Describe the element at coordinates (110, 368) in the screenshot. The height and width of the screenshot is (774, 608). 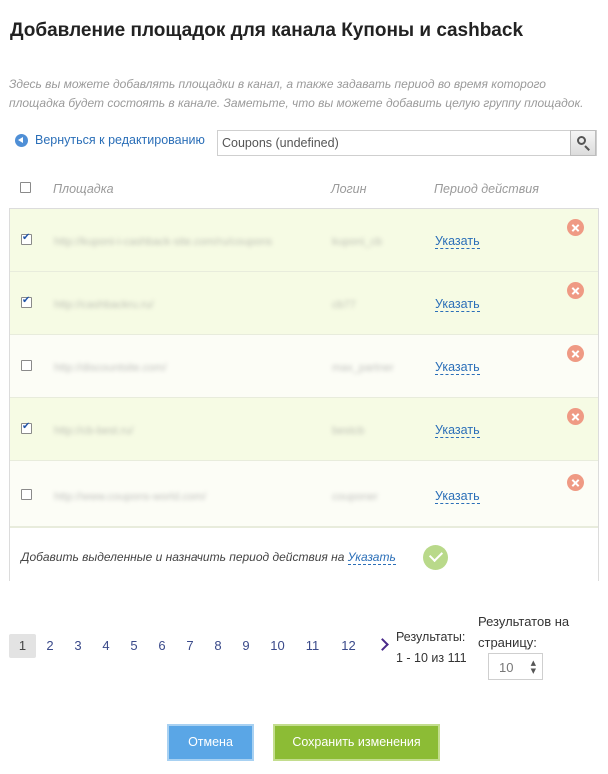
I see `site-url: http://discountsite.com/` at that location.